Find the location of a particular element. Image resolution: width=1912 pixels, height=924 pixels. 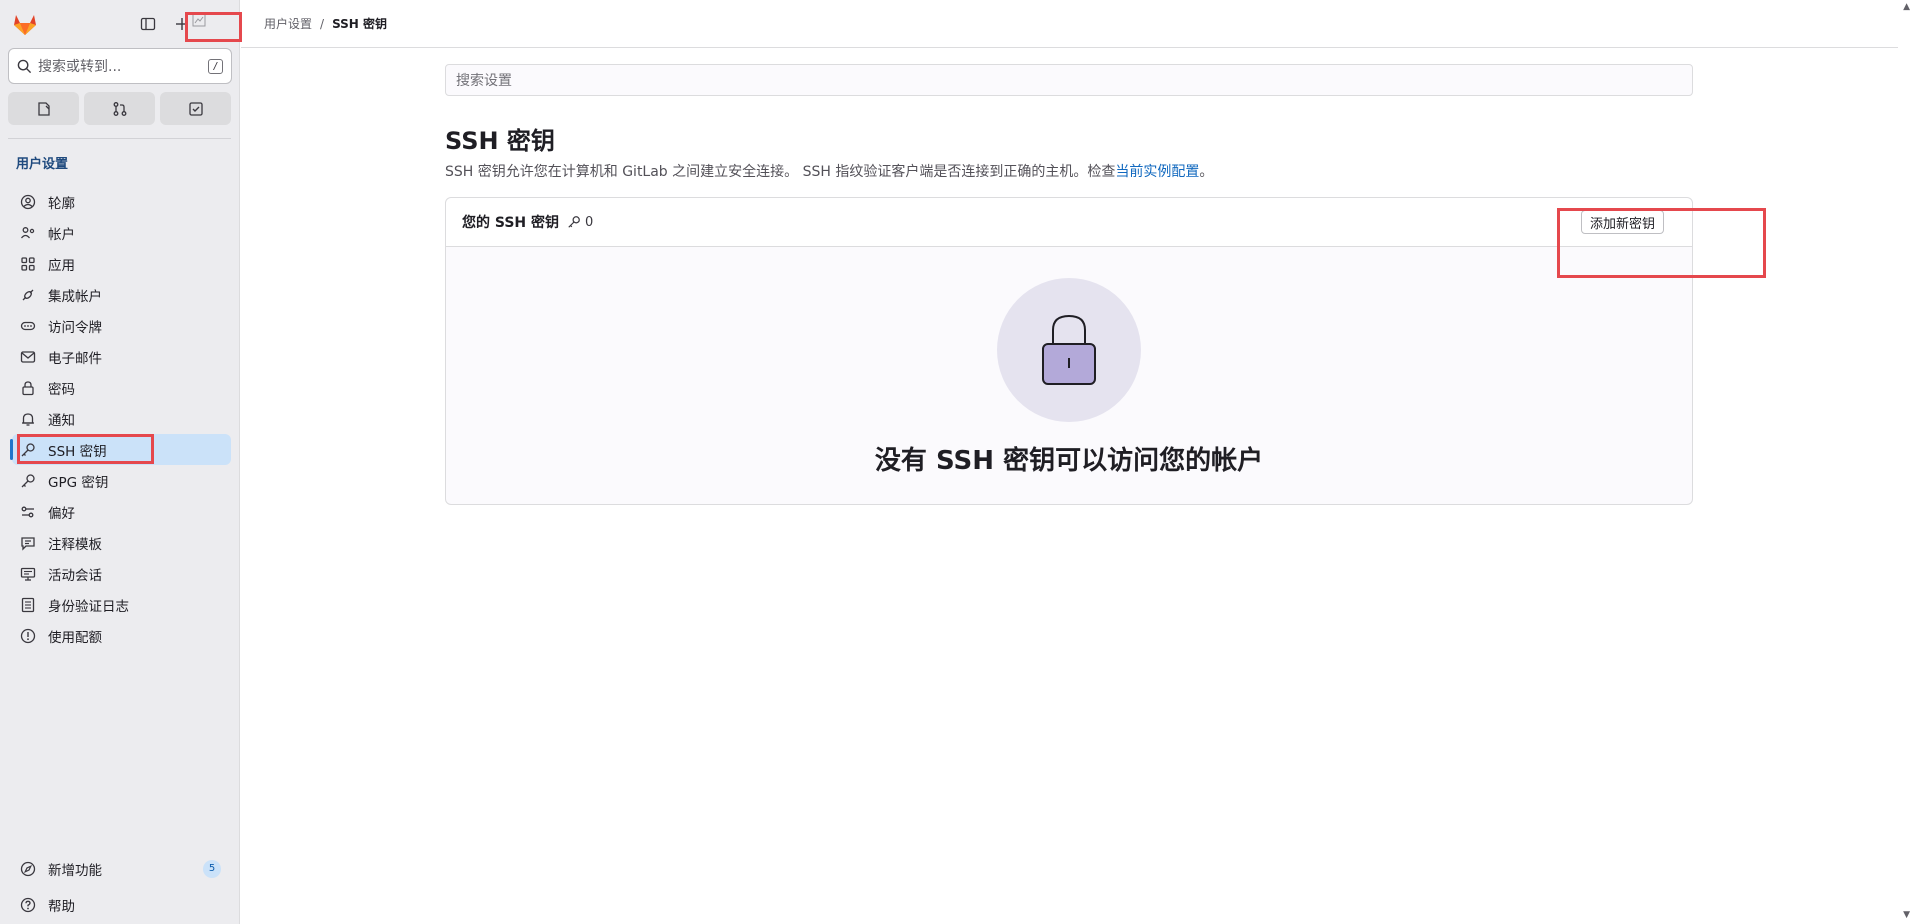

user-avatar is located at coordinates (199, 20).